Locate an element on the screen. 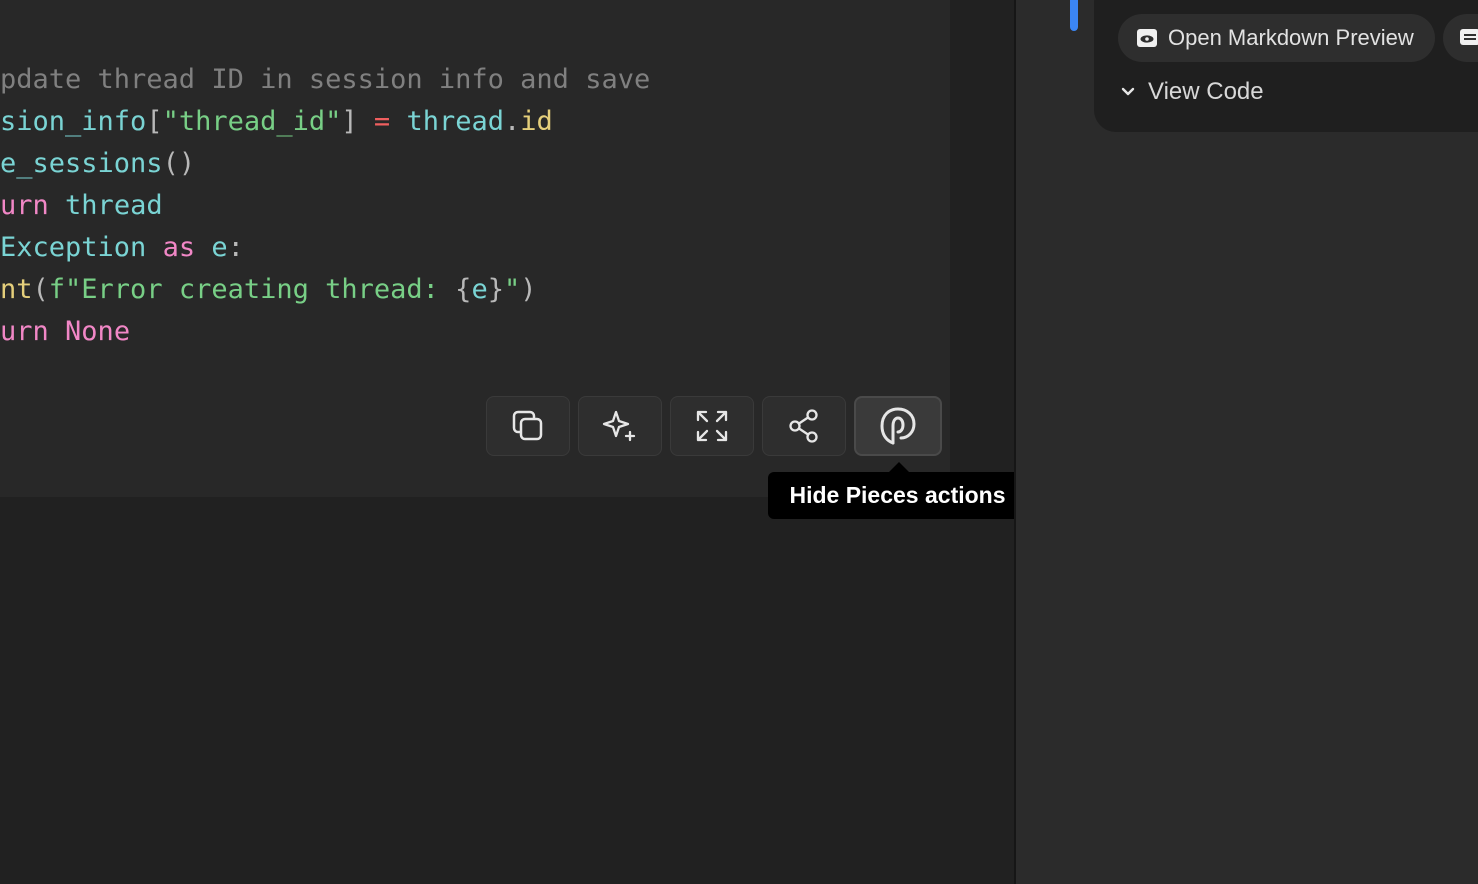 The height and width of the screenshot is (884, 1478). code-token: "thread_id" is located at coordinates (252, 121).